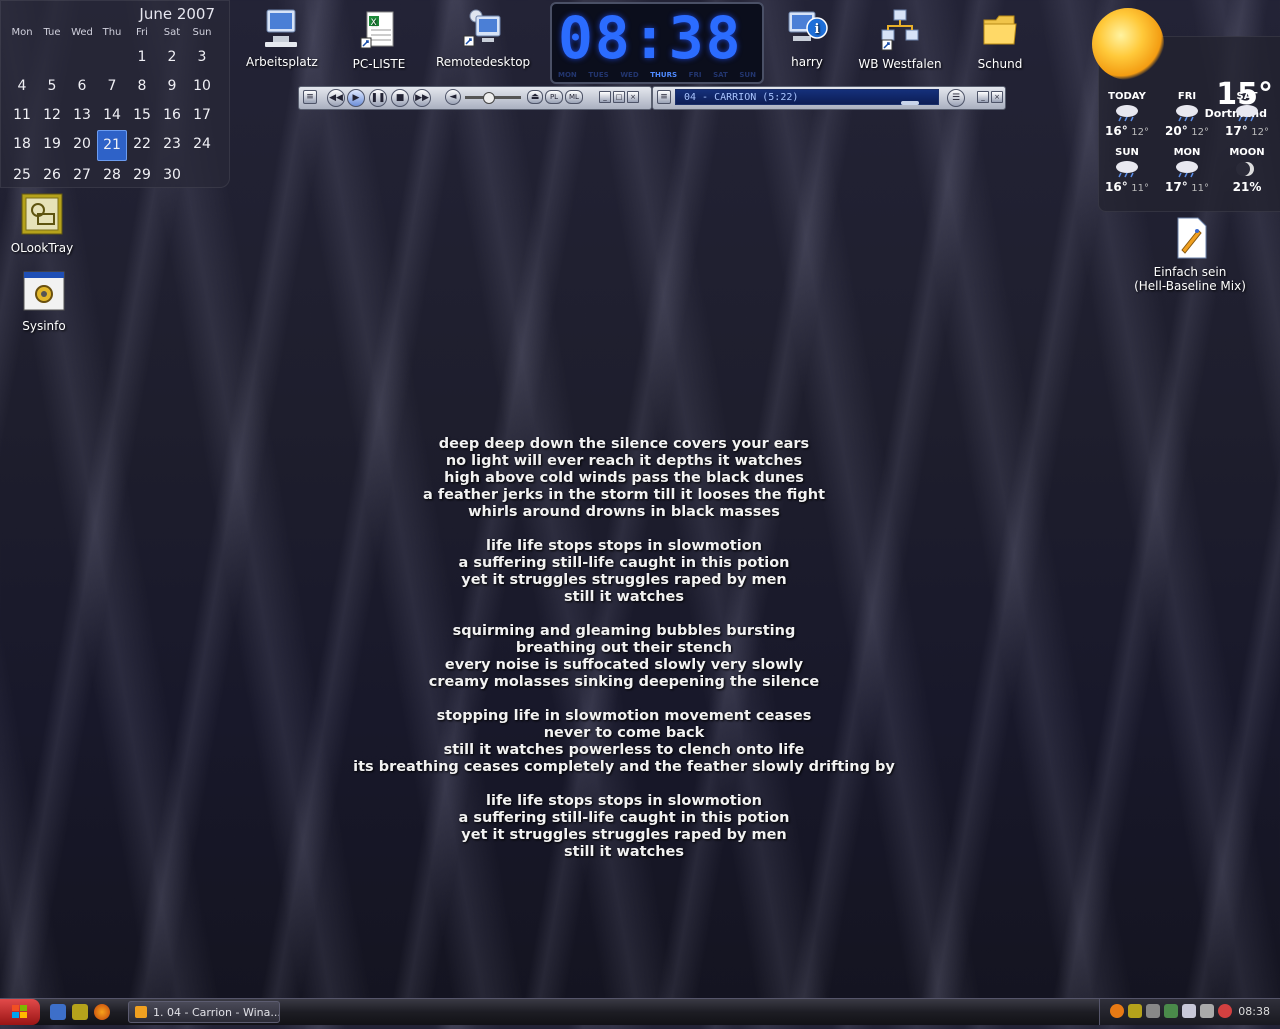 The height and width of the screenshot is (1029, 1280). What do you see at coordinates (378, 98) in the screenshot?
I see `pause-button: ❚❚` at bounding box center [378, 98].